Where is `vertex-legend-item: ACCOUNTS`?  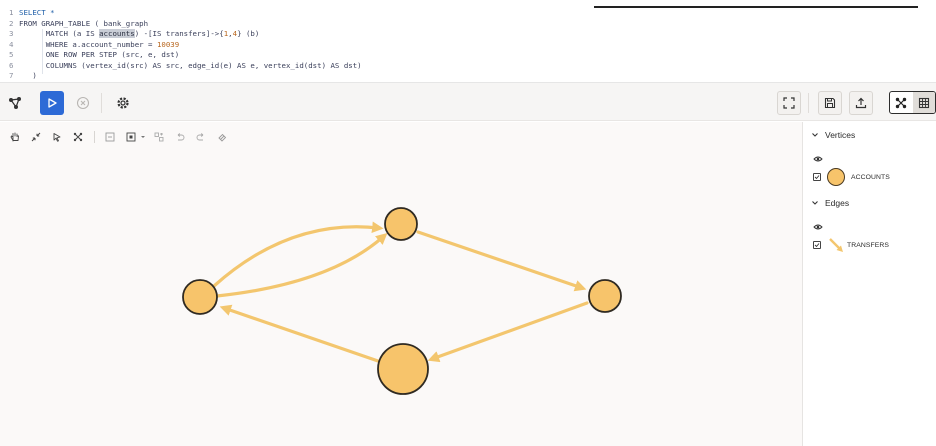
vertex-legend-item: ACCOUNTS is located at coordinates (851, 177).